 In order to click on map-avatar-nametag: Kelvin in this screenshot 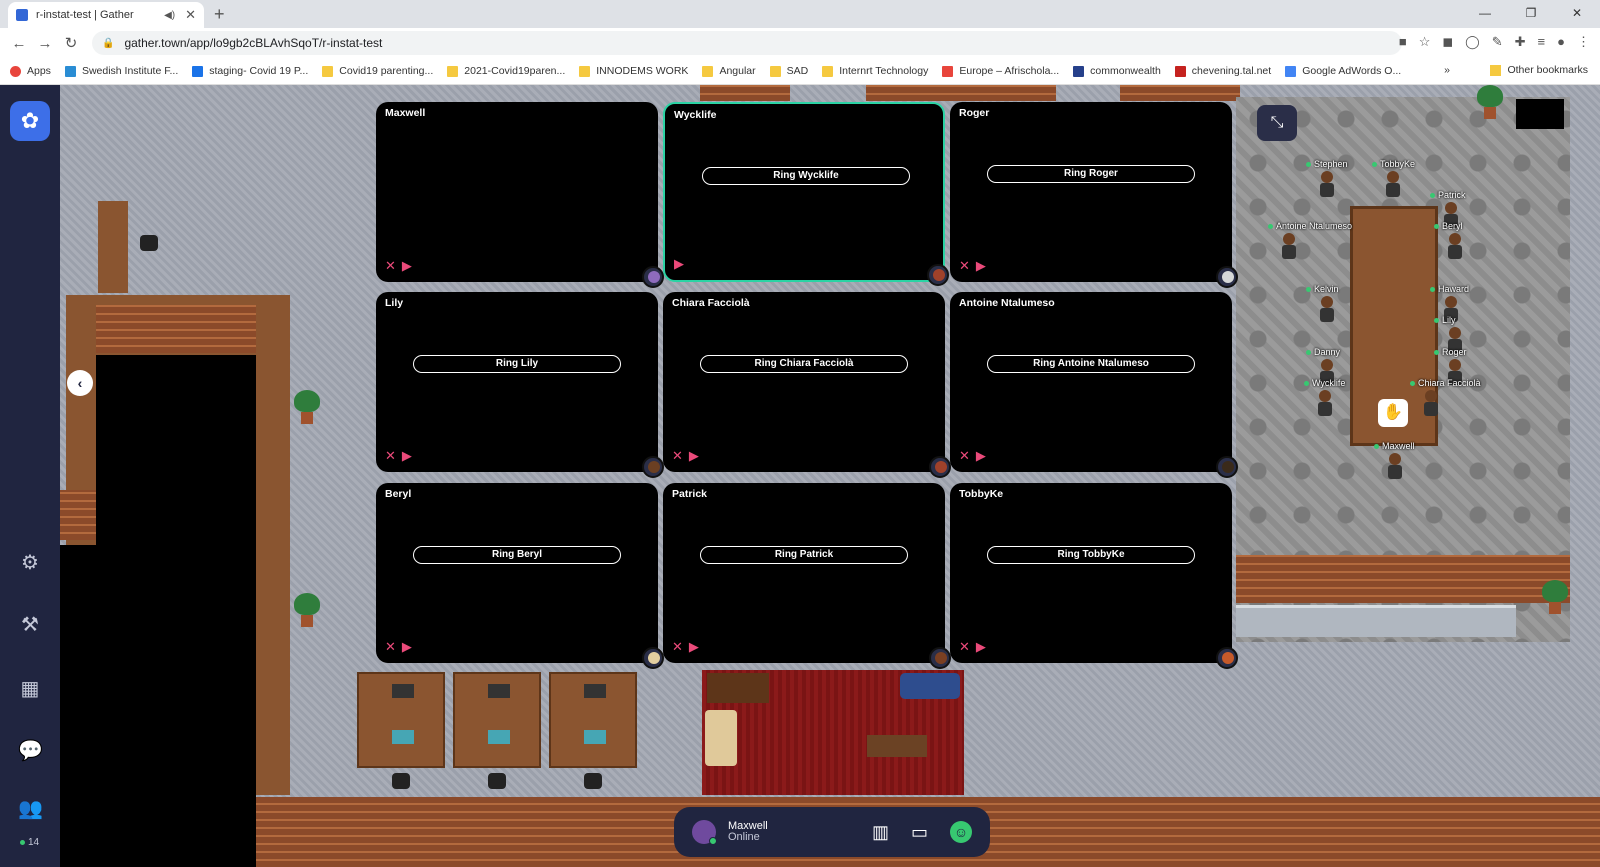, I will do `click(1322, 289)`.